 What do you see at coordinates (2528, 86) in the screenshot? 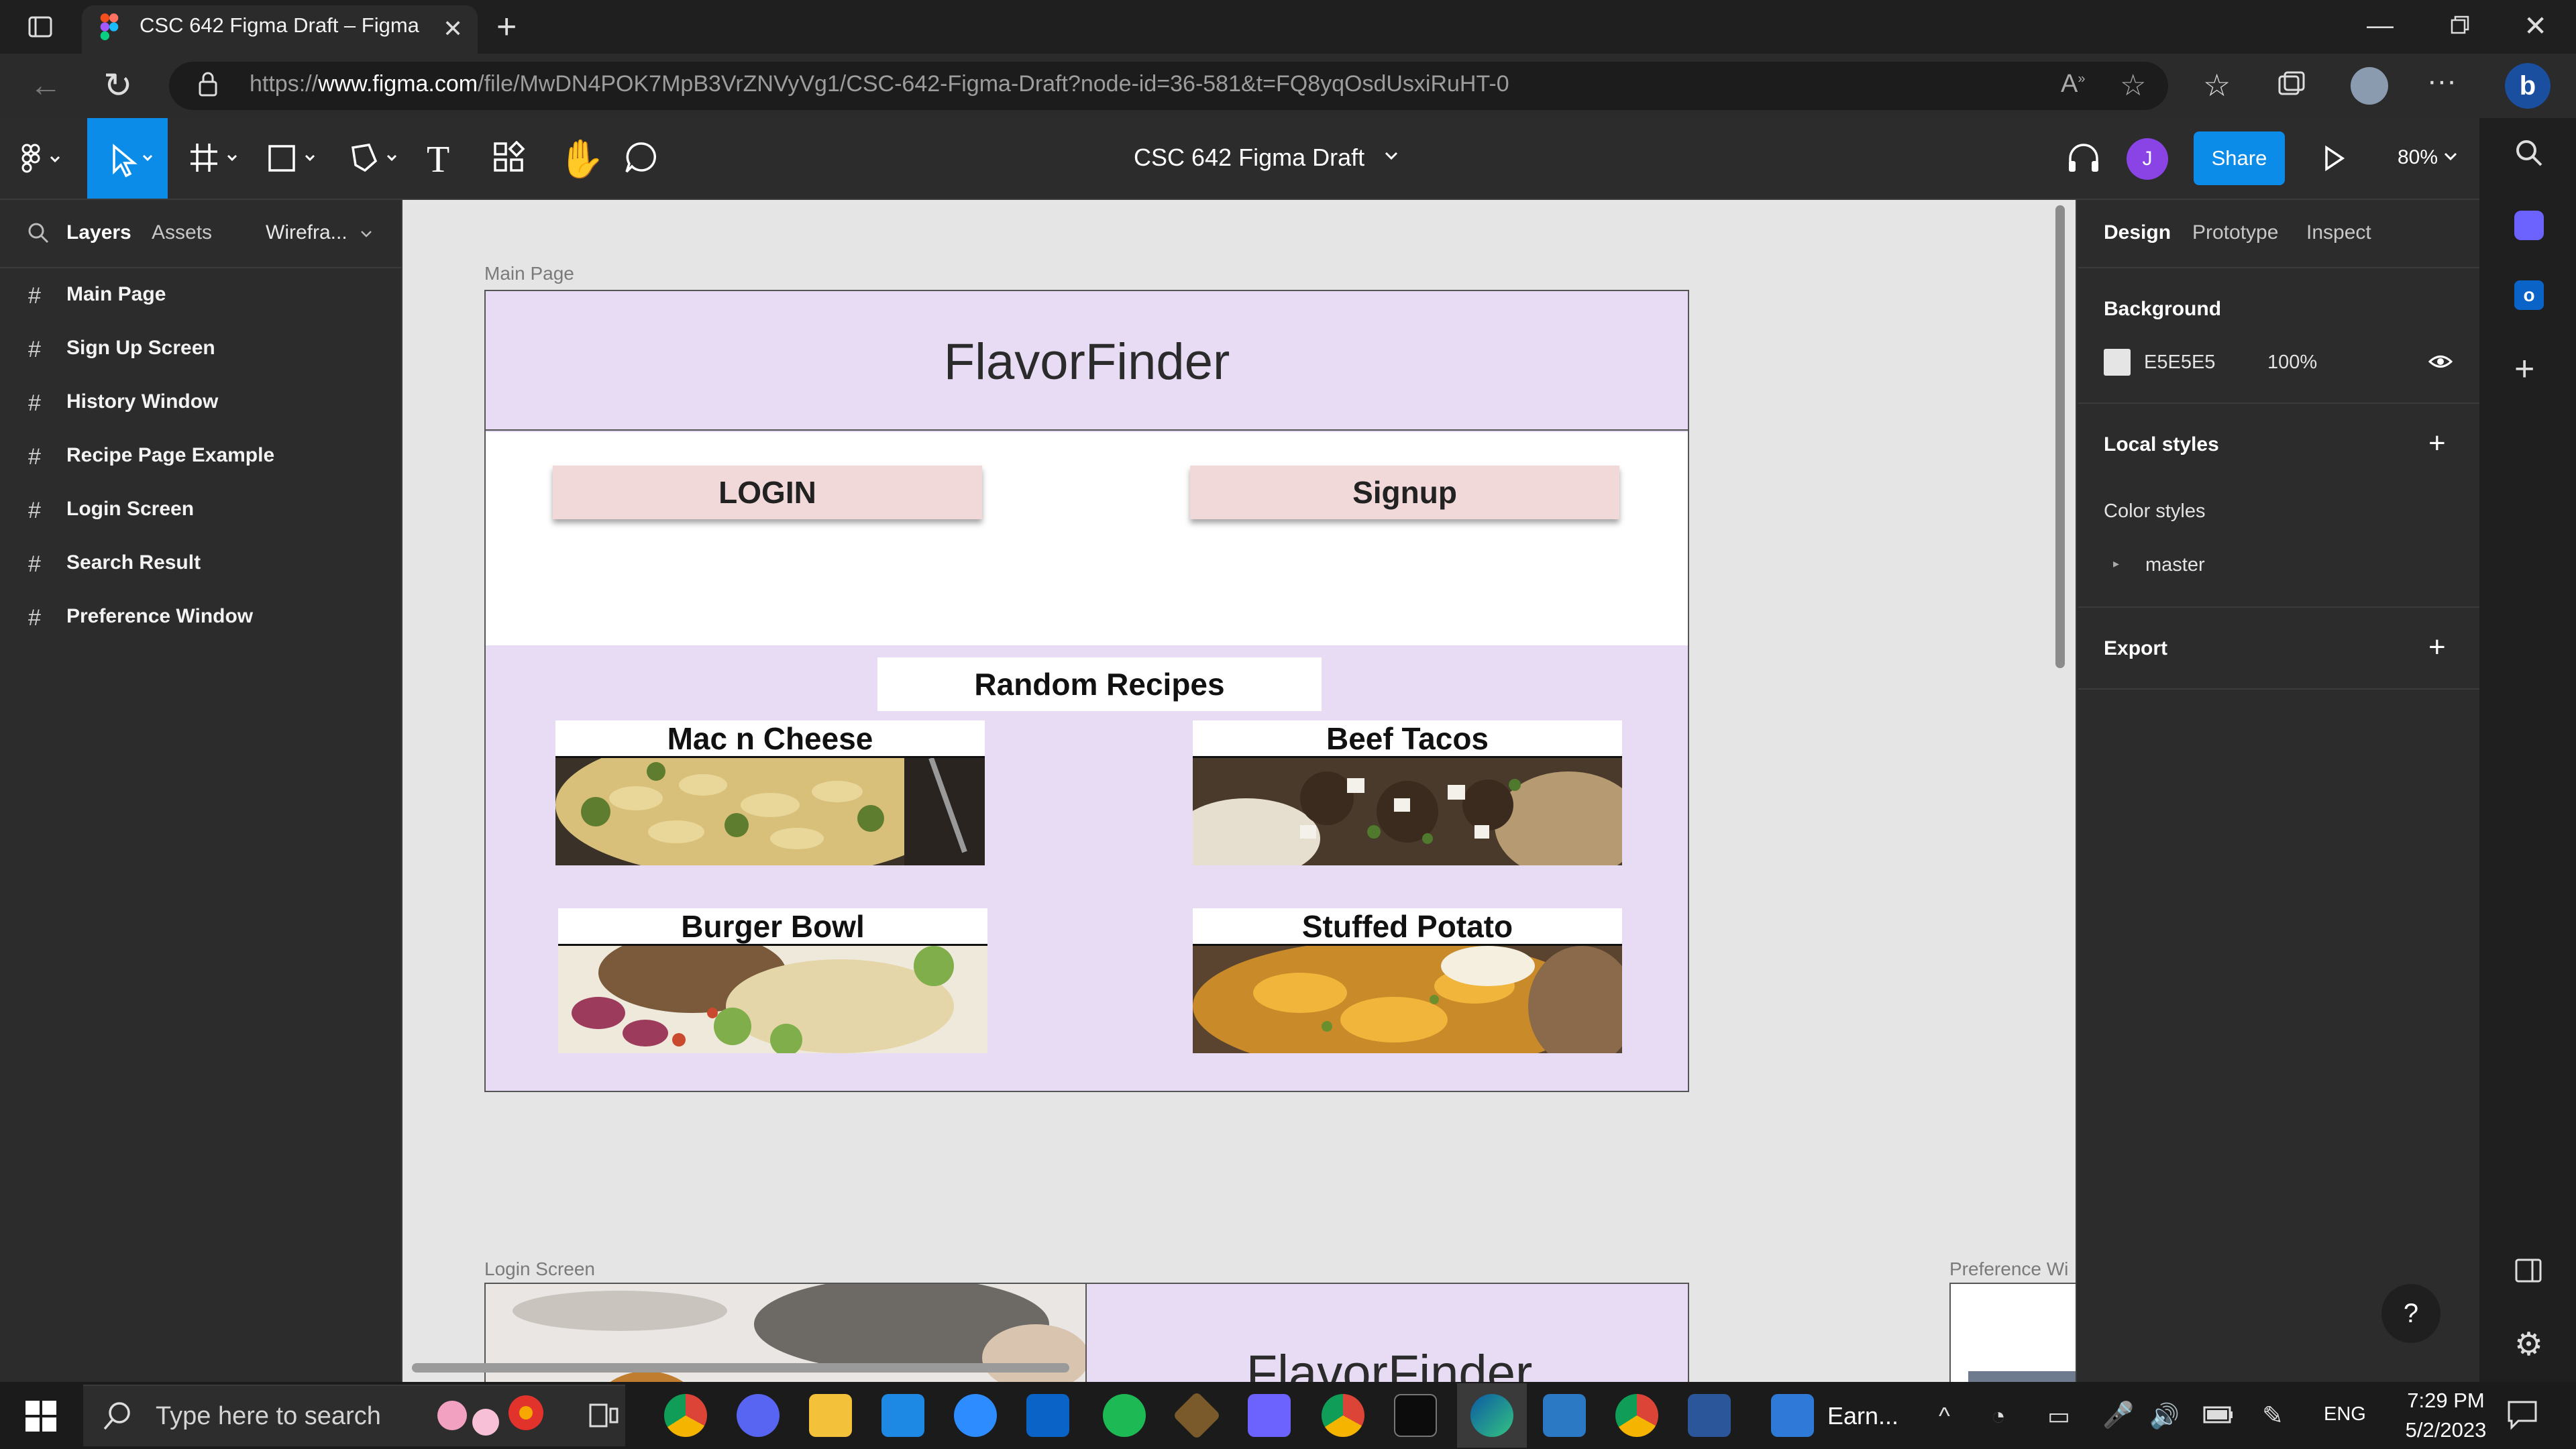
I see `bing-chat-icon: b` at bounding box center [2528, 86].